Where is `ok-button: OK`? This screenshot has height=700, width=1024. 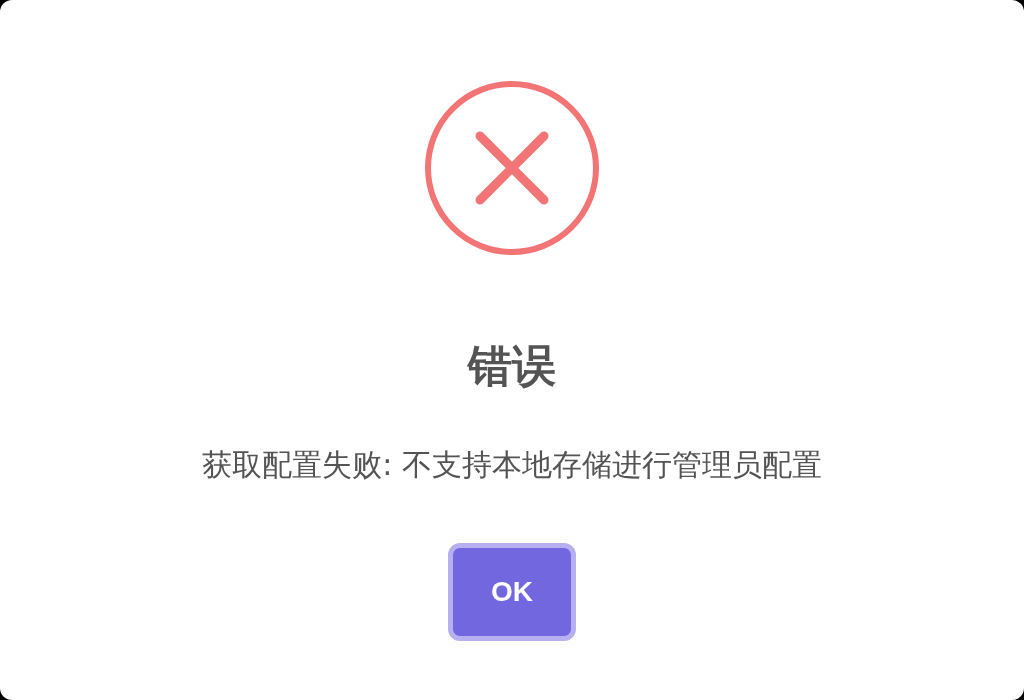
ok-button: OK is located at coordinates (512, 592).